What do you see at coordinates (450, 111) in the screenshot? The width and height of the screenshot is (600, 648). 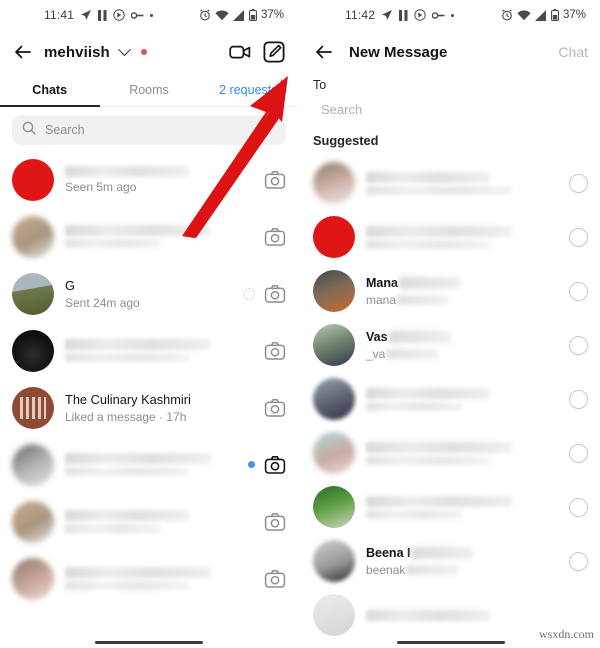 I see `recipient-search-input: Search` at bounding box center [450, 111].